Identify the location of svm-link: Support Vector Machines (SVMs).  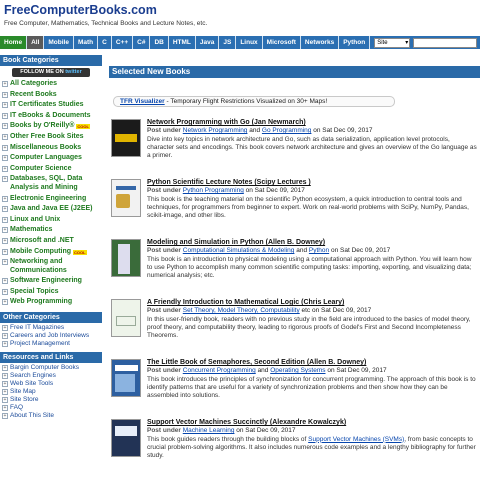
(356, 439).